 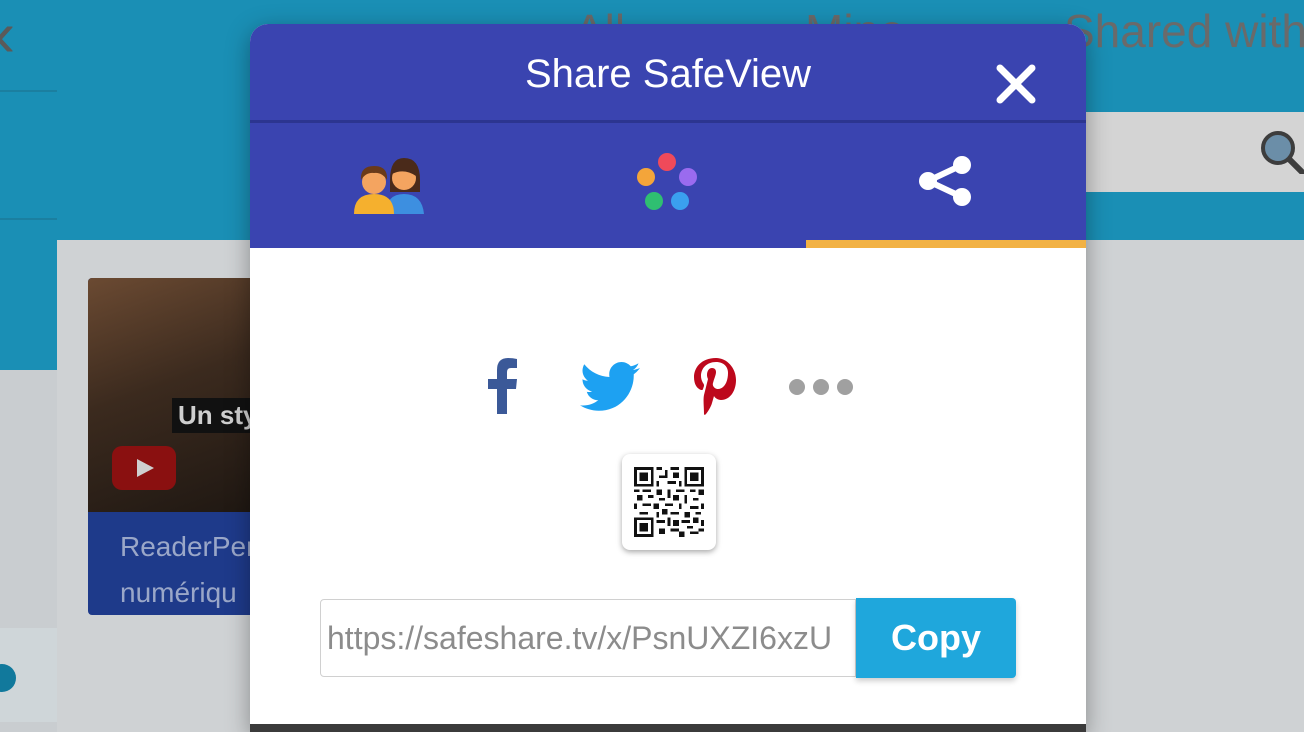 What do you see at coordinates (946, 244) in the screenshot?
I see `active-tab-indicator` at bounding box center [946, 244].